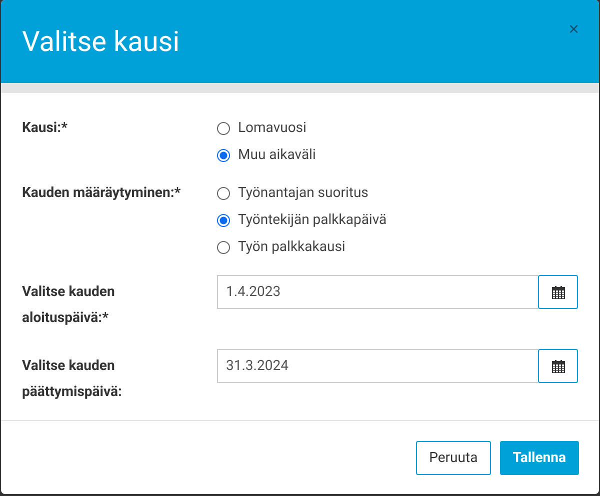  I want to click on date-field: 31.3.2024, so click(377, 366).